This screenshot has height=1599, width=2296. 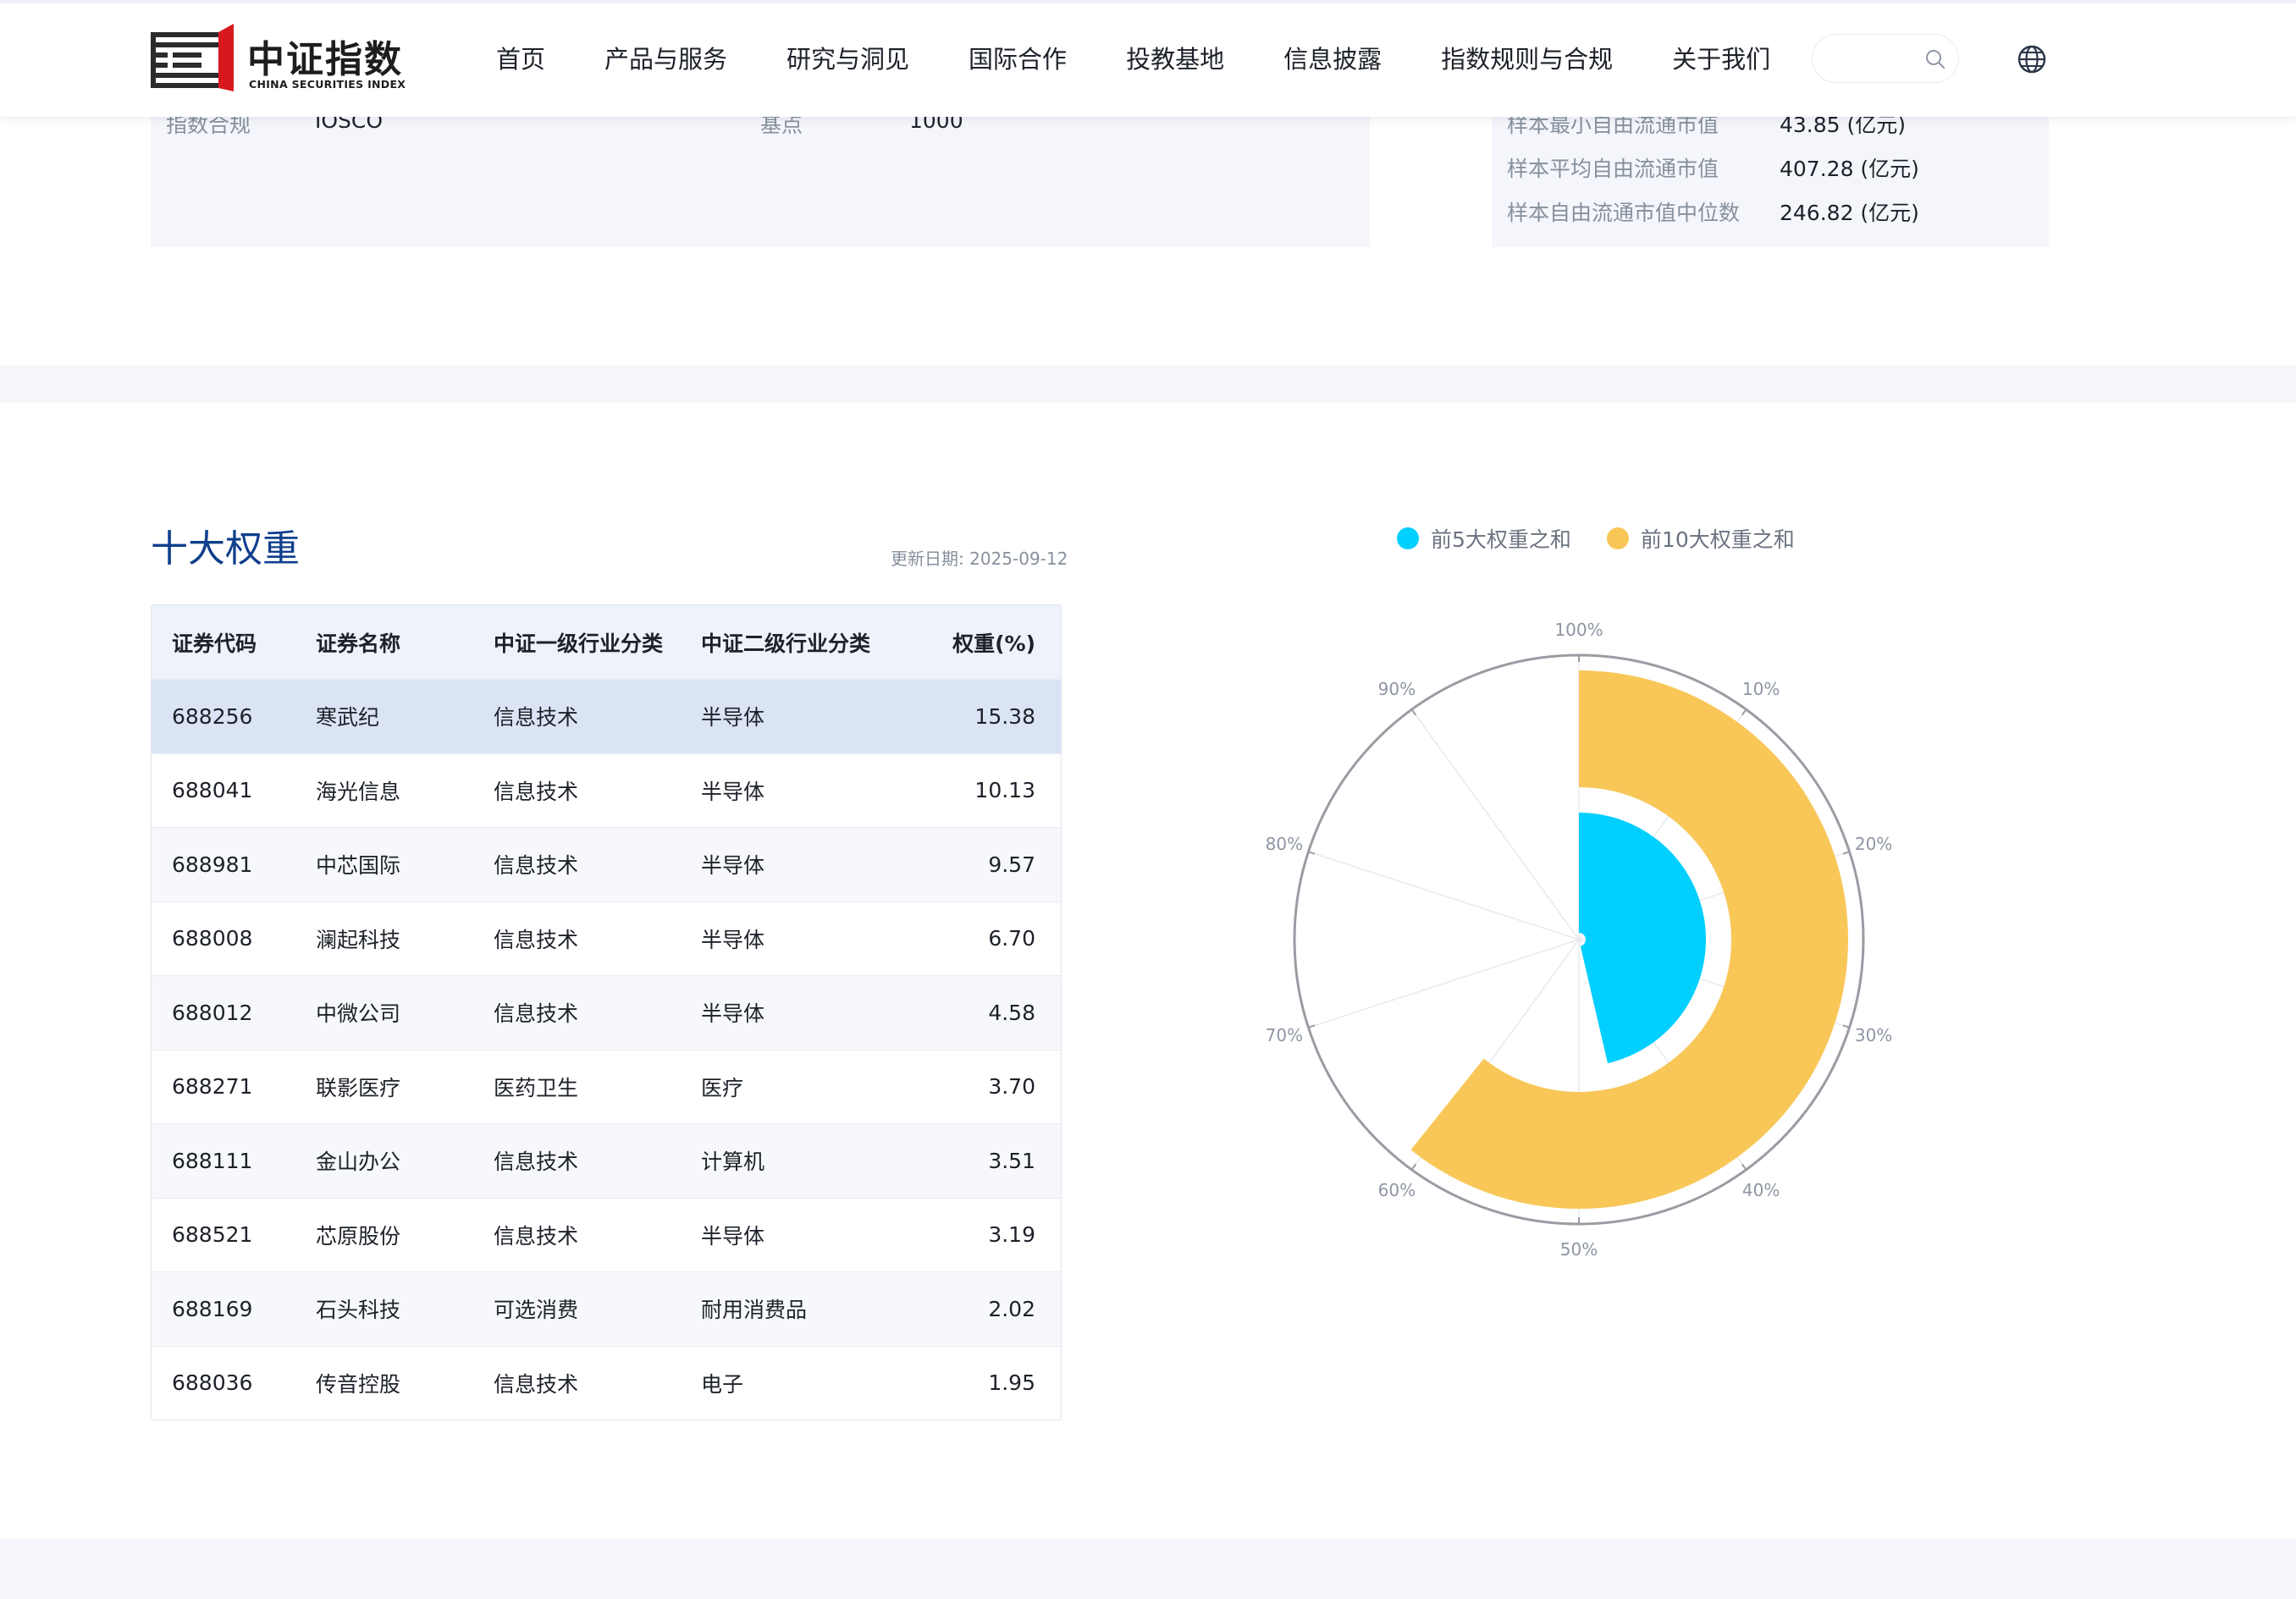 I want to click on legend-item-top5: 前5大权重之和, so click(x=1484, y=539).